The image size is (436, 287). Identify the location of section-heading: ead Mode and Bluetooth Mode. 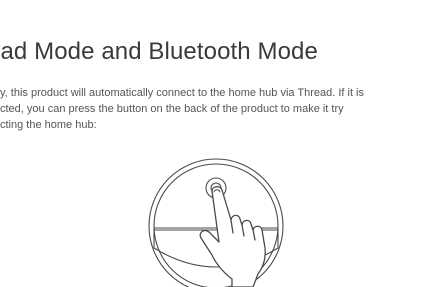
(159, 51).